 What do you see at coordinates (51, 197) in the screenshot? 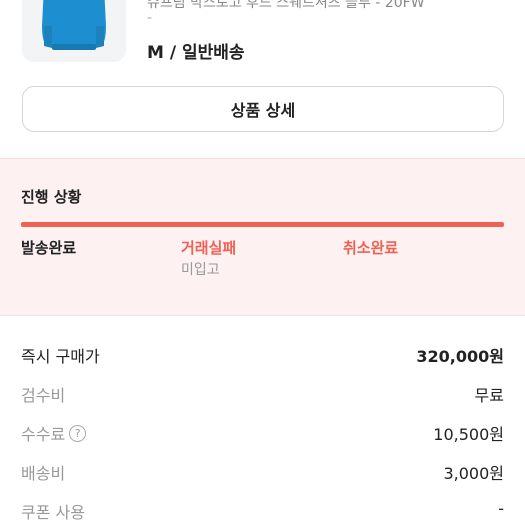
I see `progress-title: 진행 상황` at bounding box center [51, 197].